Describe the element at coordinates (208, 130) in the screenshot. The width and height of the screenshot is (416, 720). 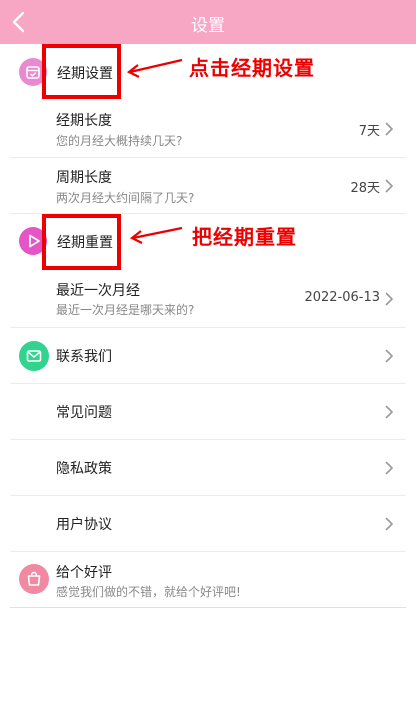
I see `period-length-row: 经期长度 您的月经大概持续几天? 7天` at that location.